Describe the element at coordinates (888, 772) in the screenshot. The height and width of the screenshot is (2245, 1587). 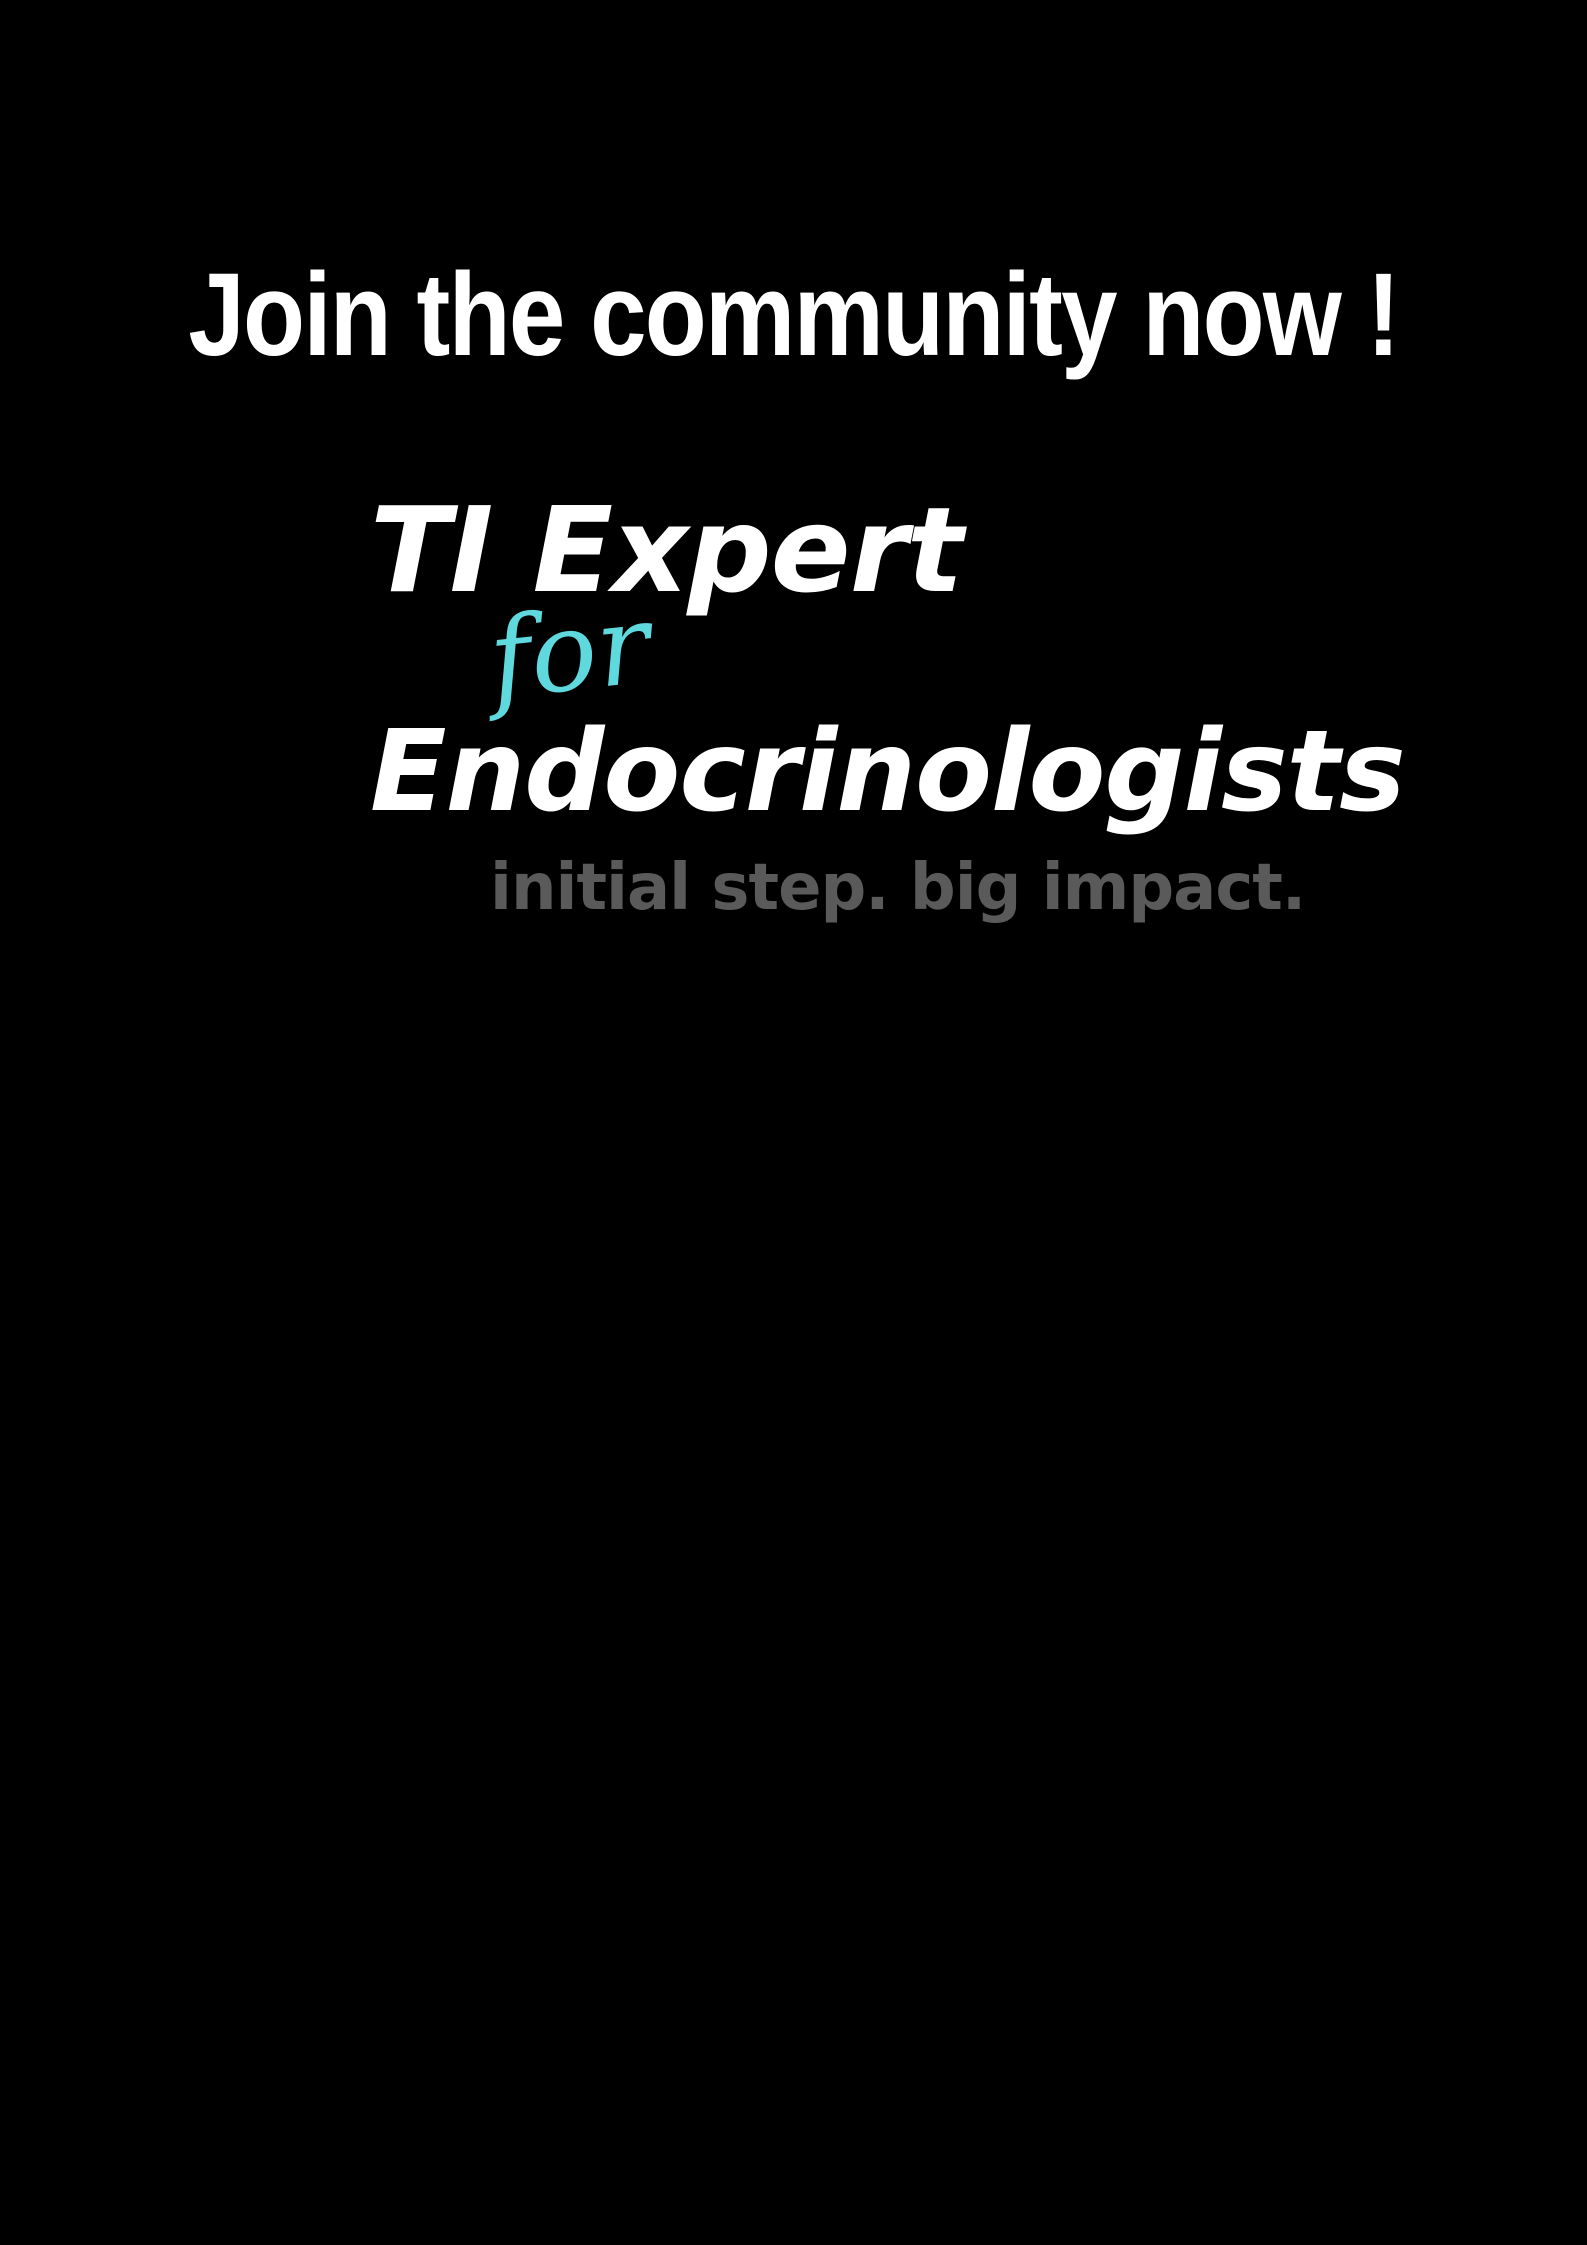
I see `logo-title-line2: Endocrinologists` at that location.